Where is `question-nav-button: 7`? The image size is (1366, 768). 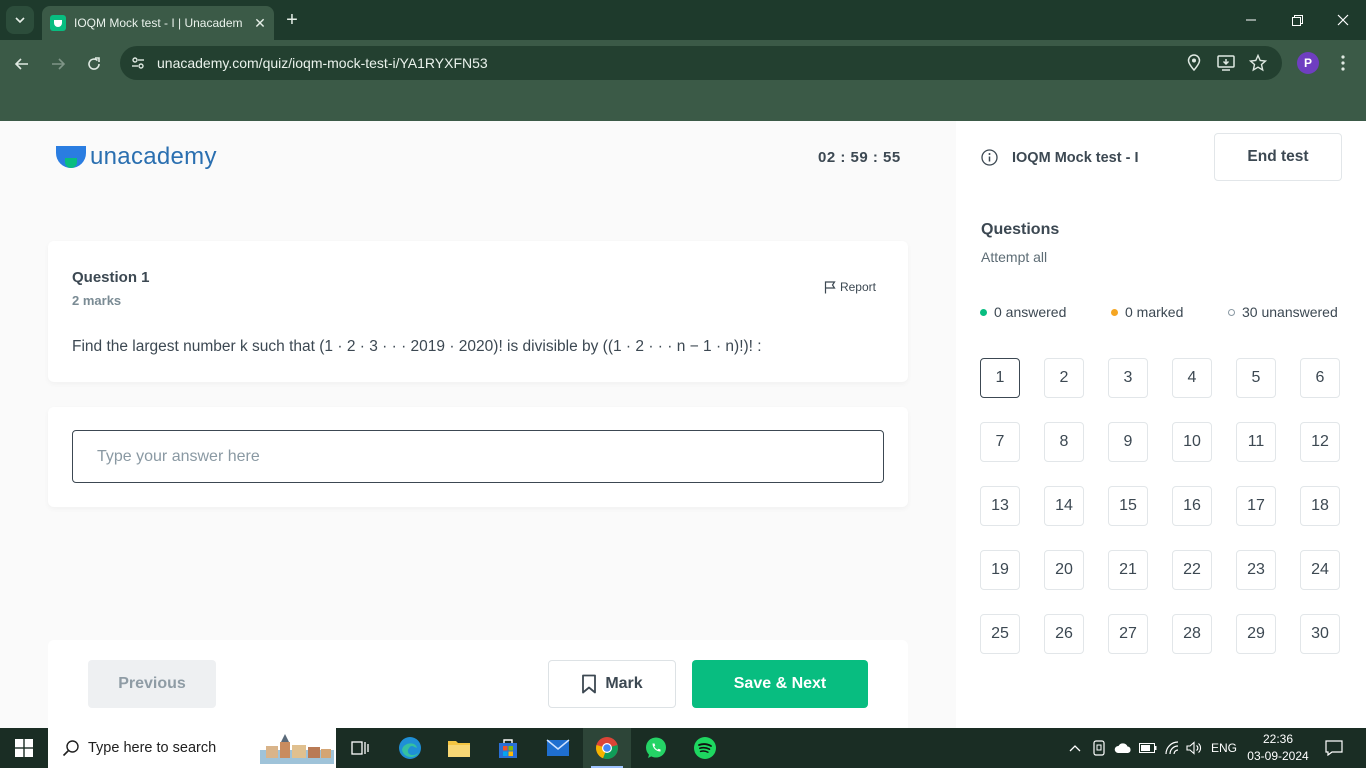
question-nav-button: 7 is located at coordinates (1000, 442).